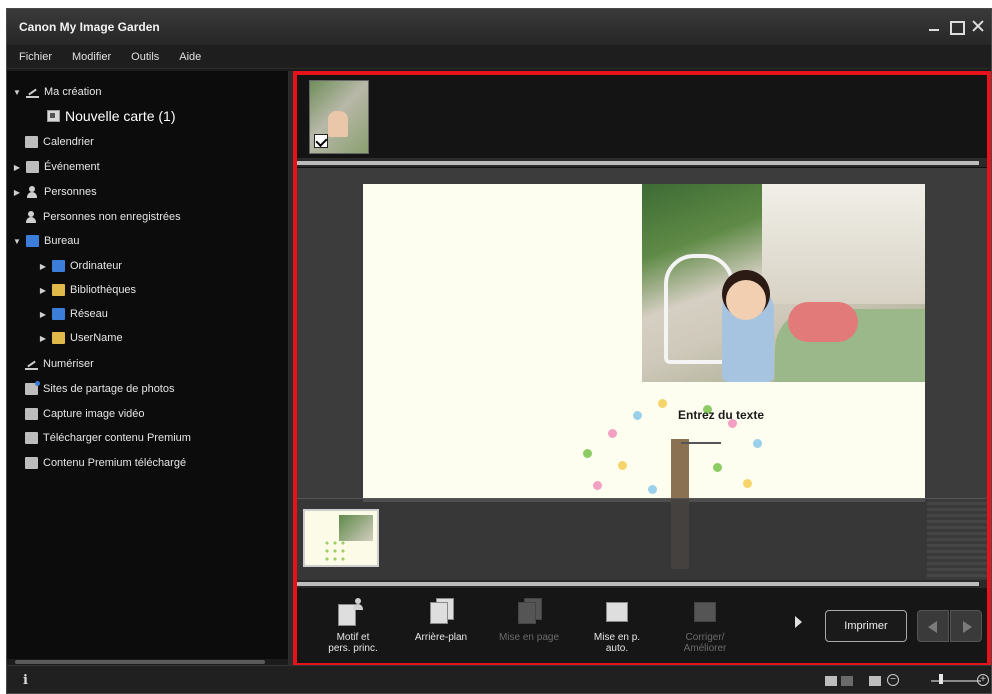  I want to click on background-icon, so click(441, 612).